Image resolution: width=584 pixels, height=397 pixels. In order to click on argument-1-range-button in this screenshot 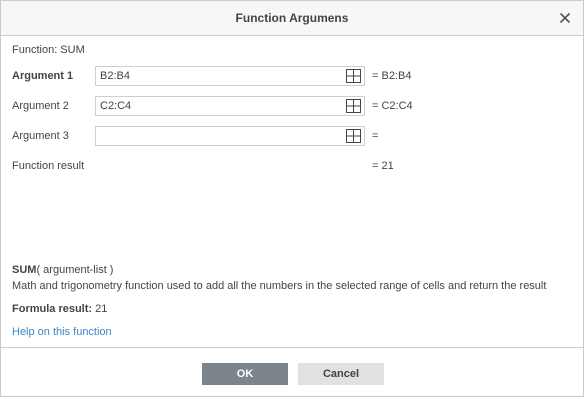, I will do `click(353, 76)`.